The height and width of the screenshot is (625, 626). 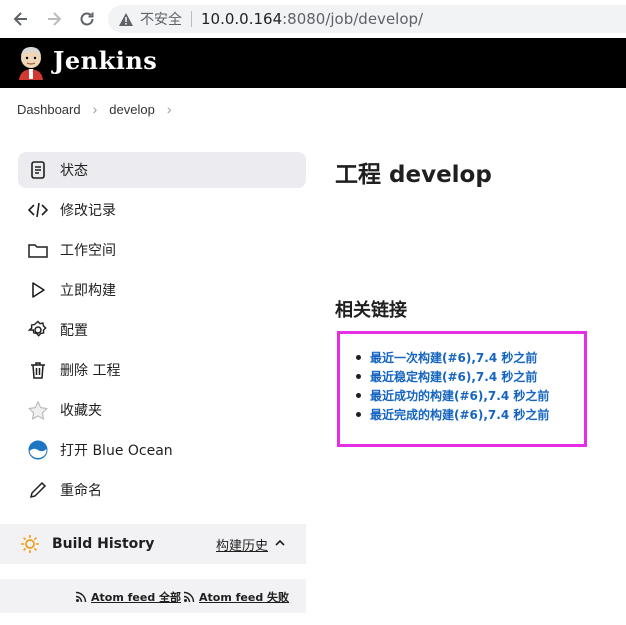 I want to click on url-path: :8080/job/develop/, so click(x=353, y=19).